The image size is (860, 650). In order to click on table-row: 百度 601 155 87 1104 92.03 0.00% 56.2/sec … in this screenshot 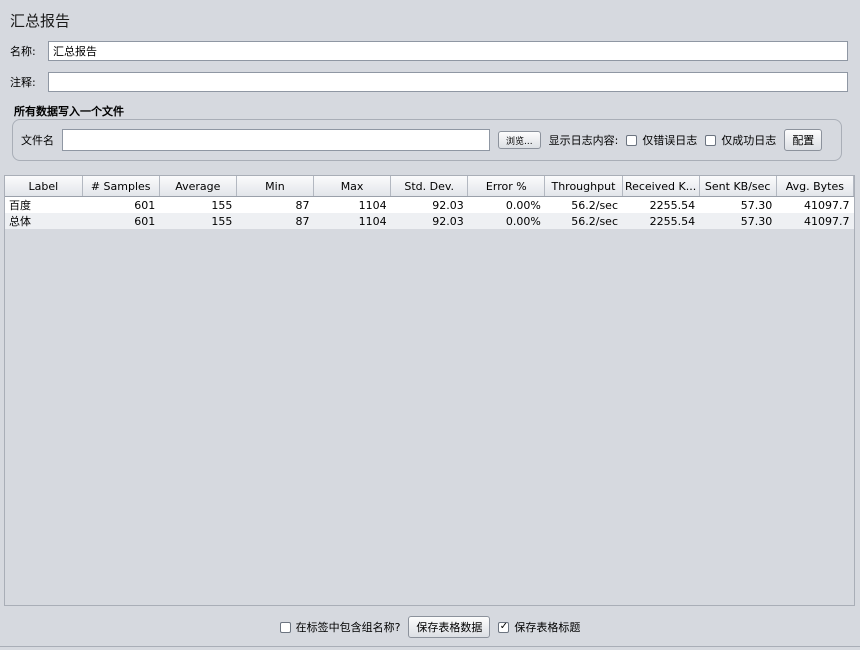, I will do `click(429, 204)`.